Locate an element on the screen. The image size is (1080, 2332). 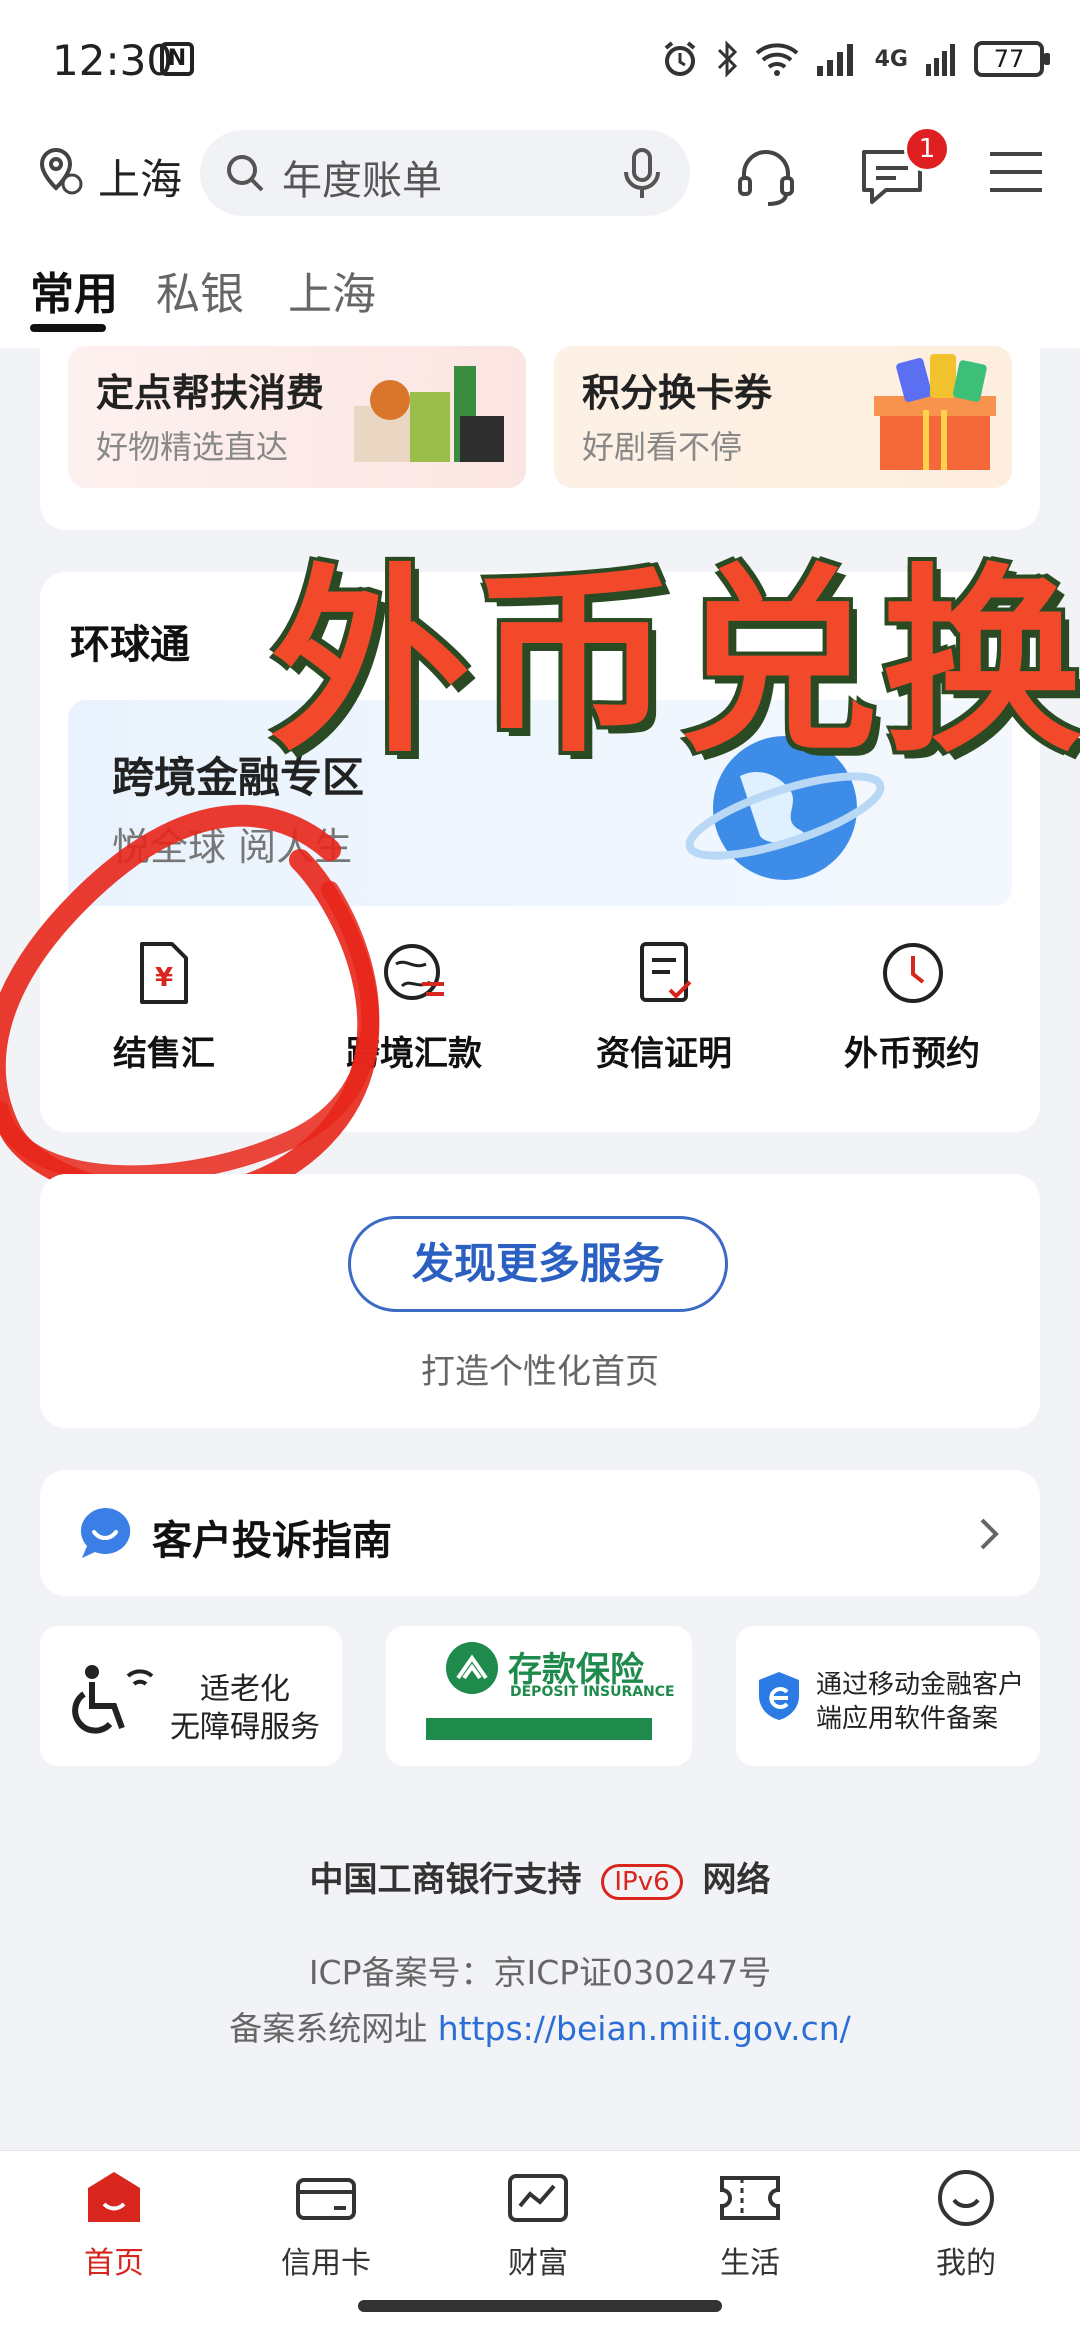
service-label: 外币预约 is located at coordinates (912, 1054).